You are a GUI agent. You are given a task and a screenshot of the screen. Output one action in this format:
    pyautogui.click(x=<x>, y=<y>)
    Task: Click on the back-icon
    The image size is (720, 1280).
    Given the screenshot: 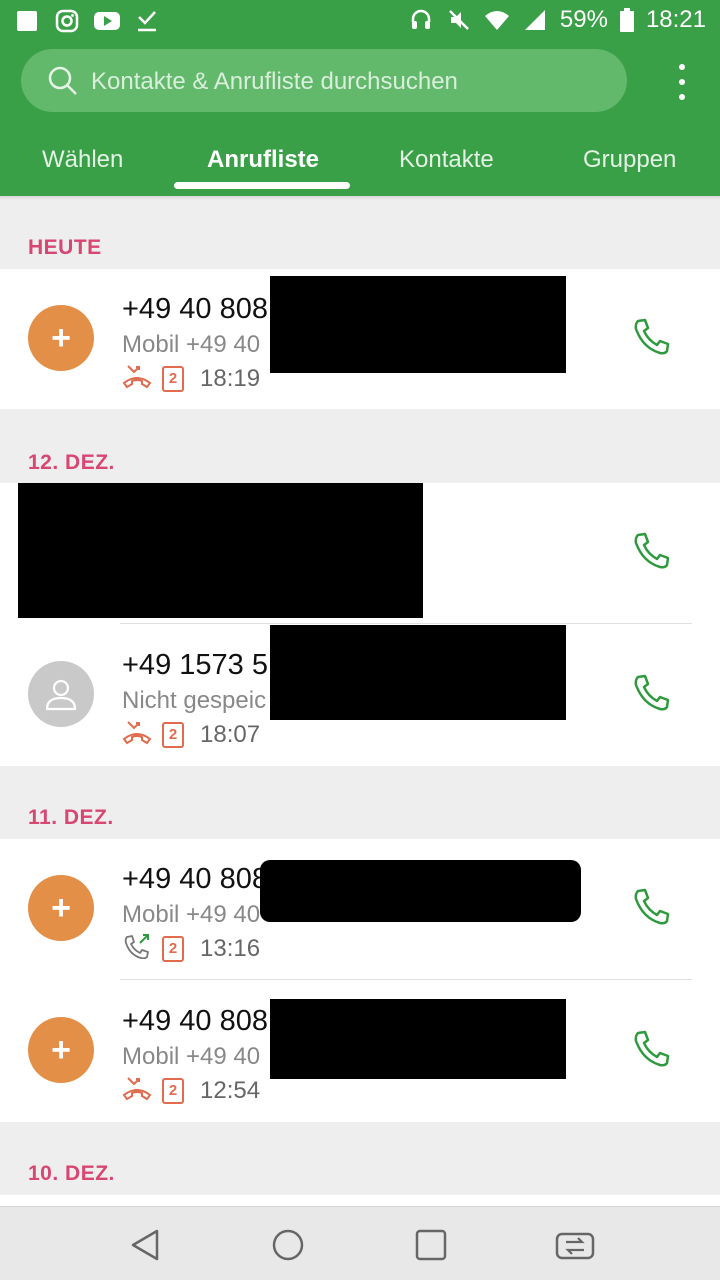 What is the action you would take?
    pyautogui.click(x=146, y=1245)
    